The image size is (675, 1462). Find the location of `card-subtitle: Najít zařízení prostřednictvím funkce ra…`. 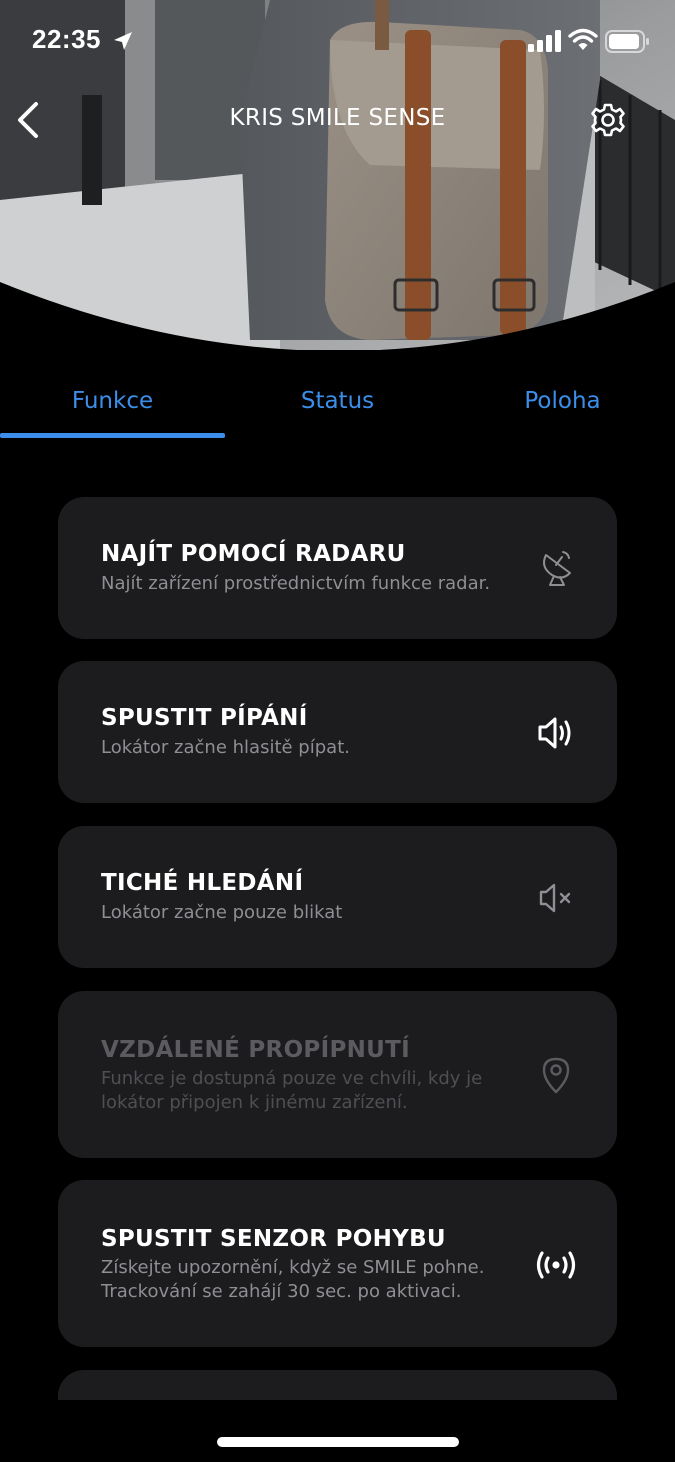

card-subtitle: Najít zařízení prostřednictvím funkce ra… is located at coordinates (296, 583).